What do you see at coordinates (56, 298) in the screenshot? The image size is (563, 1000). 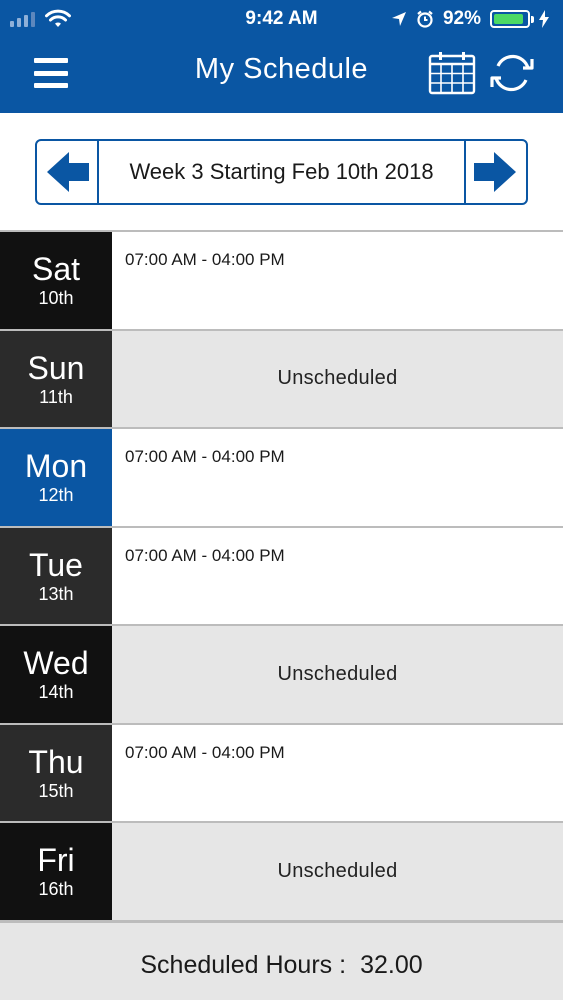 I see `day-date: 10th` at bounding box center [56, 298].